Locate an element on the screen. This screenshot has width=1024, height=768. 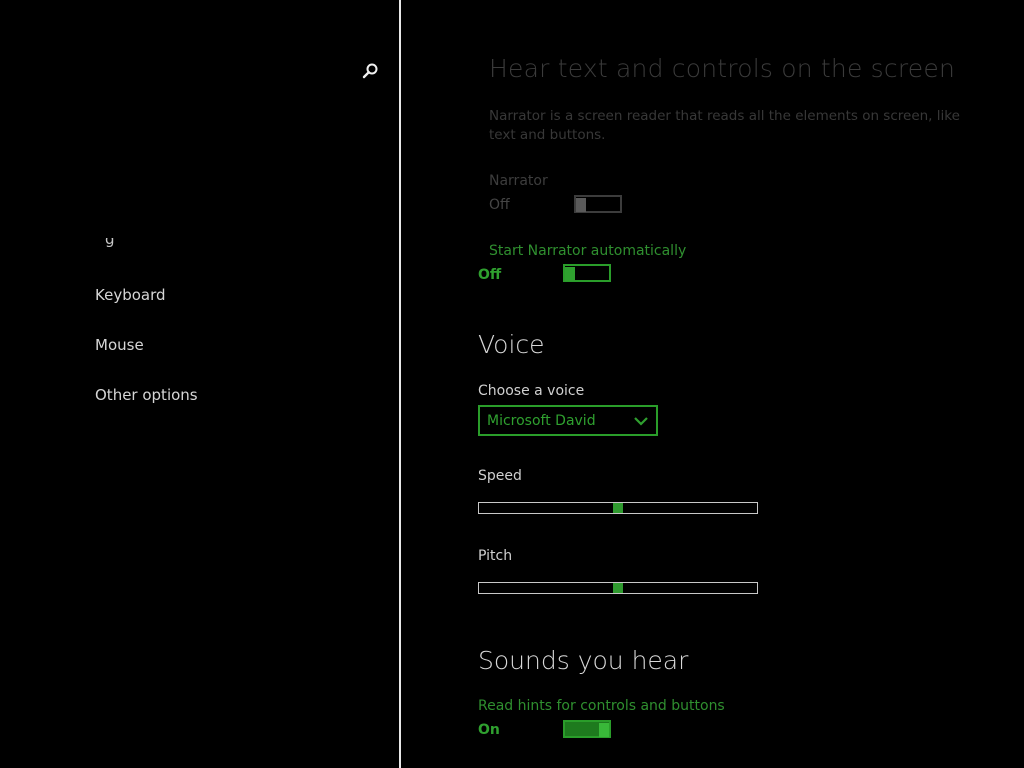
search-icon is located at coordinates (370, 71).